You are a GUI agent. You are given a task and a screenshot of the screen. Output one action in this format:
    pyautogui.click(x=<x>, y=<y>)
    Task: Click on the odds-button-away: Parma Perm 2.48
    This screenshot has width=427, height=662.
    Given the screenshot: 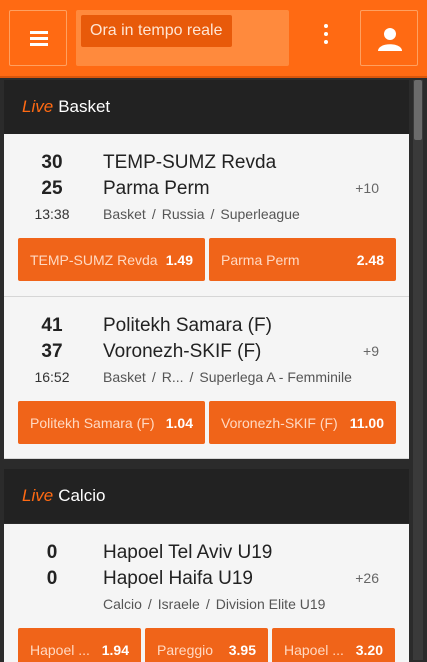 What is the action you would take?
    pyautogui.click(x=302, y=259)
    